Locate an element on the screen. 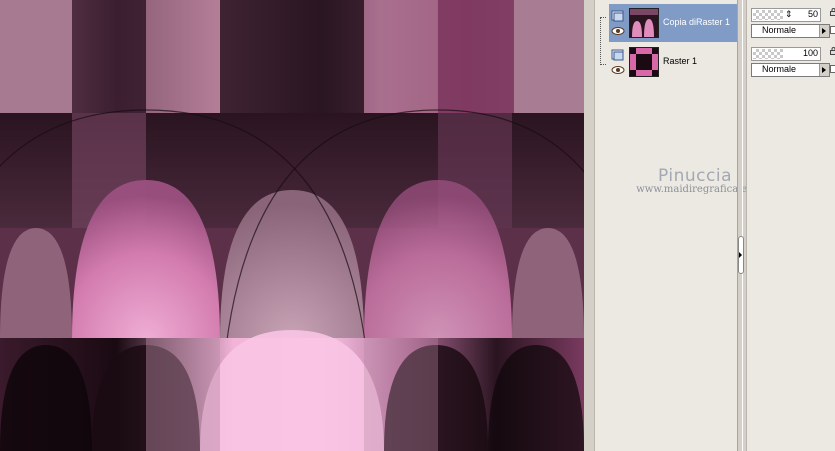 The height and width of the screenshot is (451, 835). opacity-handle-icon: ⇕ is located at coordinates (789, 15).